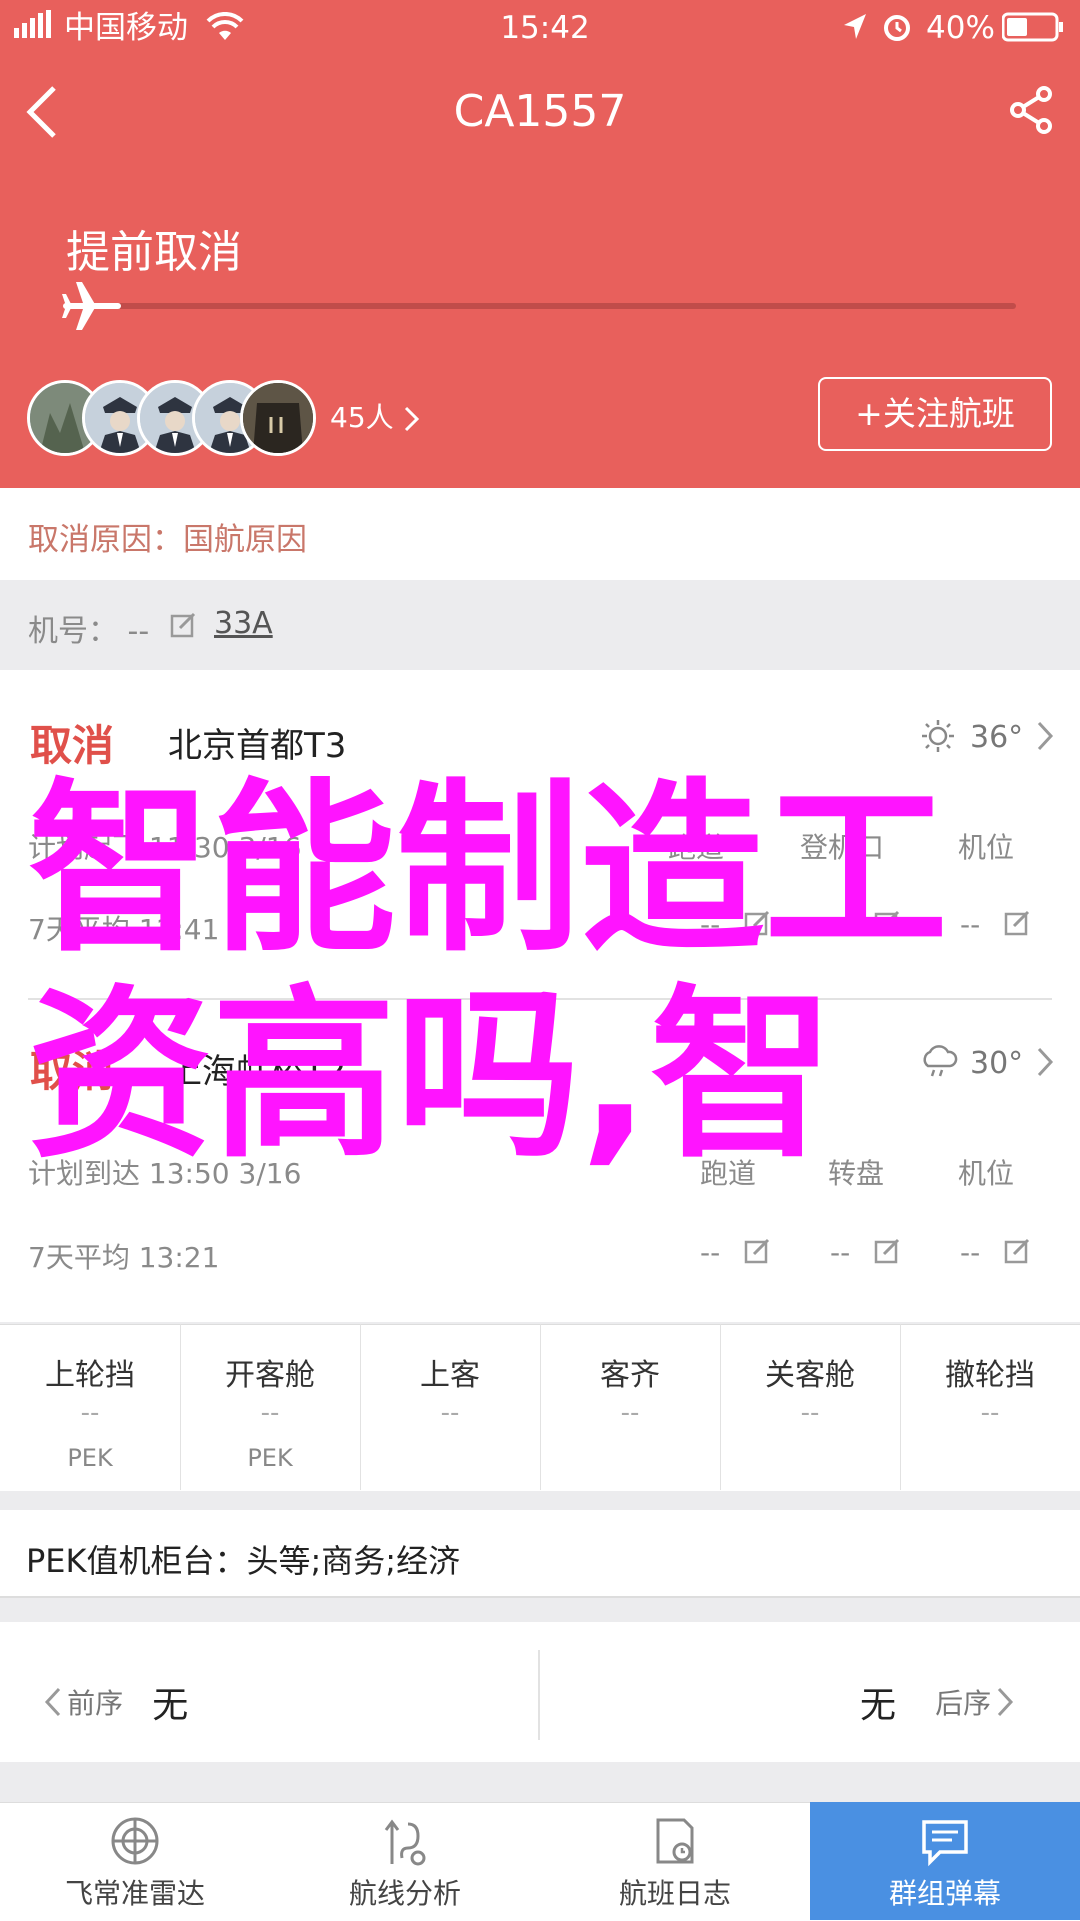 This screenshot has height=1921, width=1080. Describe the element at coordinates (935, 414) in the screenshot. I see `follow-flight-button: +关注航班` at that location.